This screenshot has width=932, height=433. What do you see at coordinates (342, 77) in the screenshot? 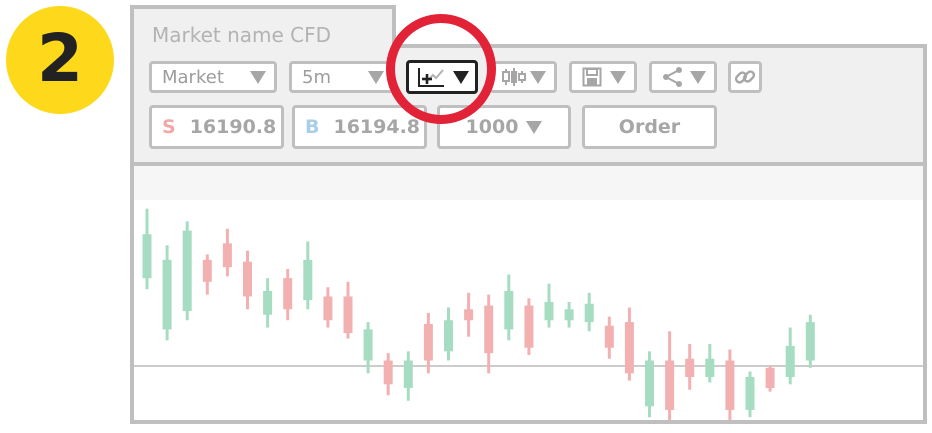
I see `interval-dropdown: 5m` at bounding box center [342, 77].